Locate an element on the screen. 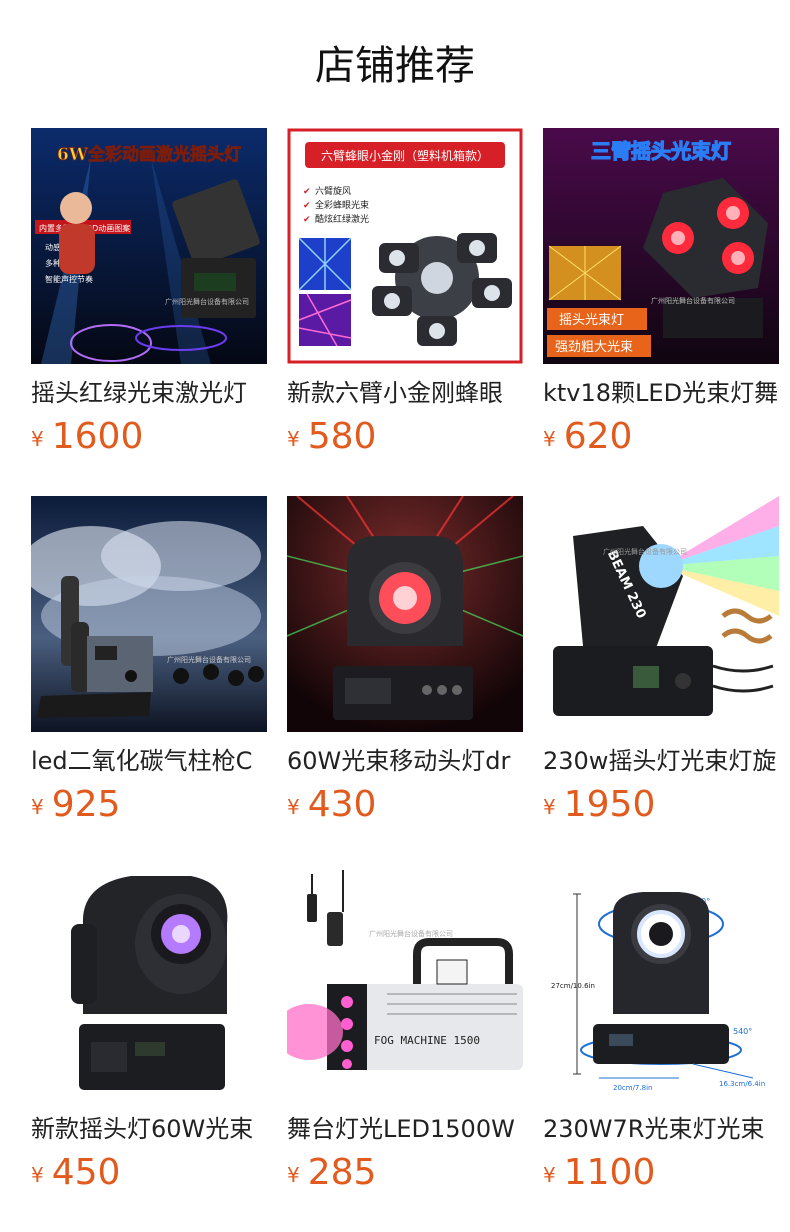  product-price: ¥430 is located at coordinates (405, 808).